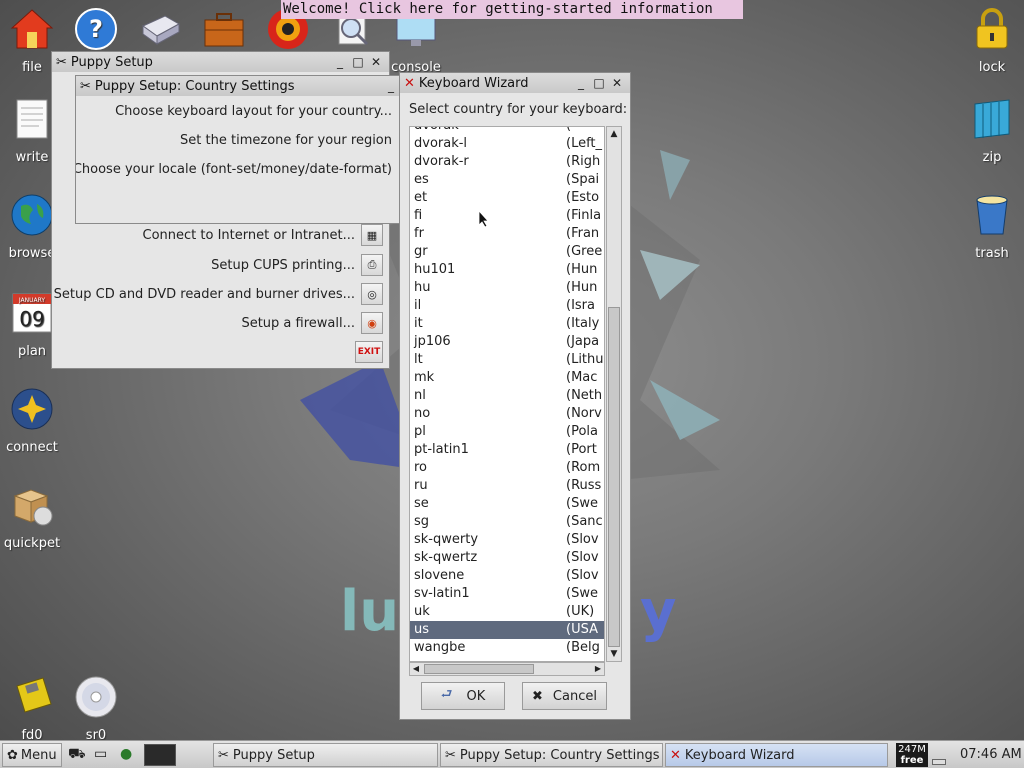  Describe the element at coordinates (559, 755) in the screenshot. I see `task-label: Puppy Setup: Country Settings` at that location.